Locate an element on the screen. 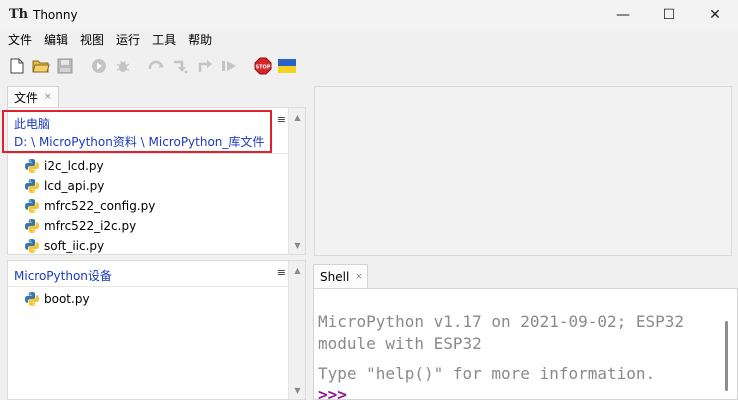  device-file-list: boot.py is located at coordinates (148, 299).